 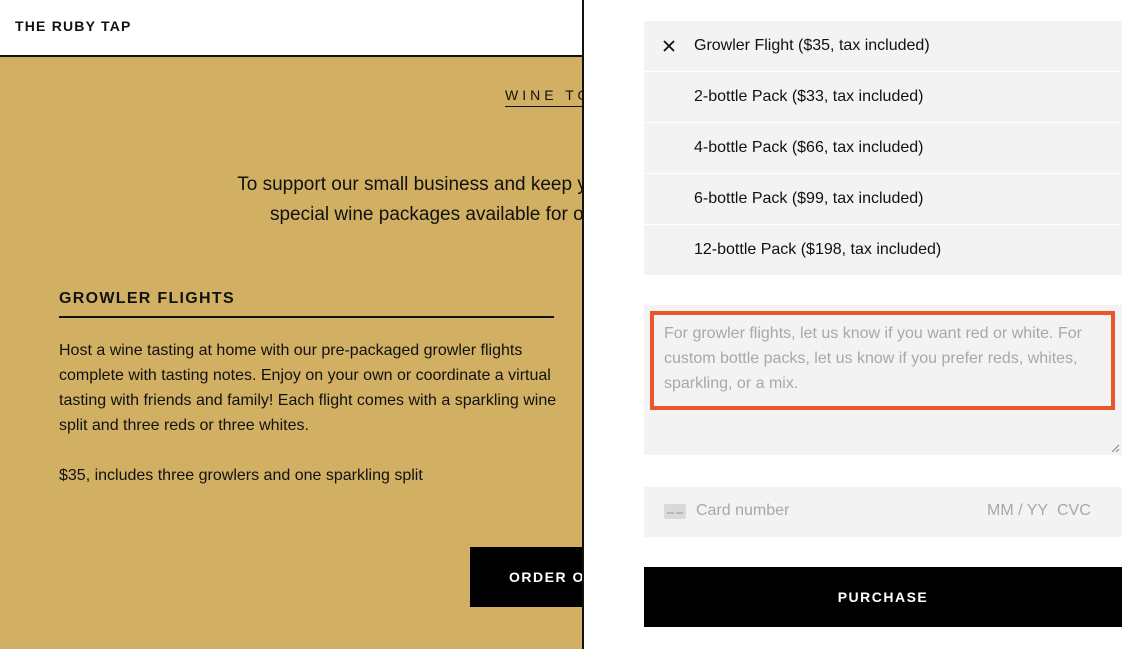 I want to click on close-icon, so click(x=669, y=46).